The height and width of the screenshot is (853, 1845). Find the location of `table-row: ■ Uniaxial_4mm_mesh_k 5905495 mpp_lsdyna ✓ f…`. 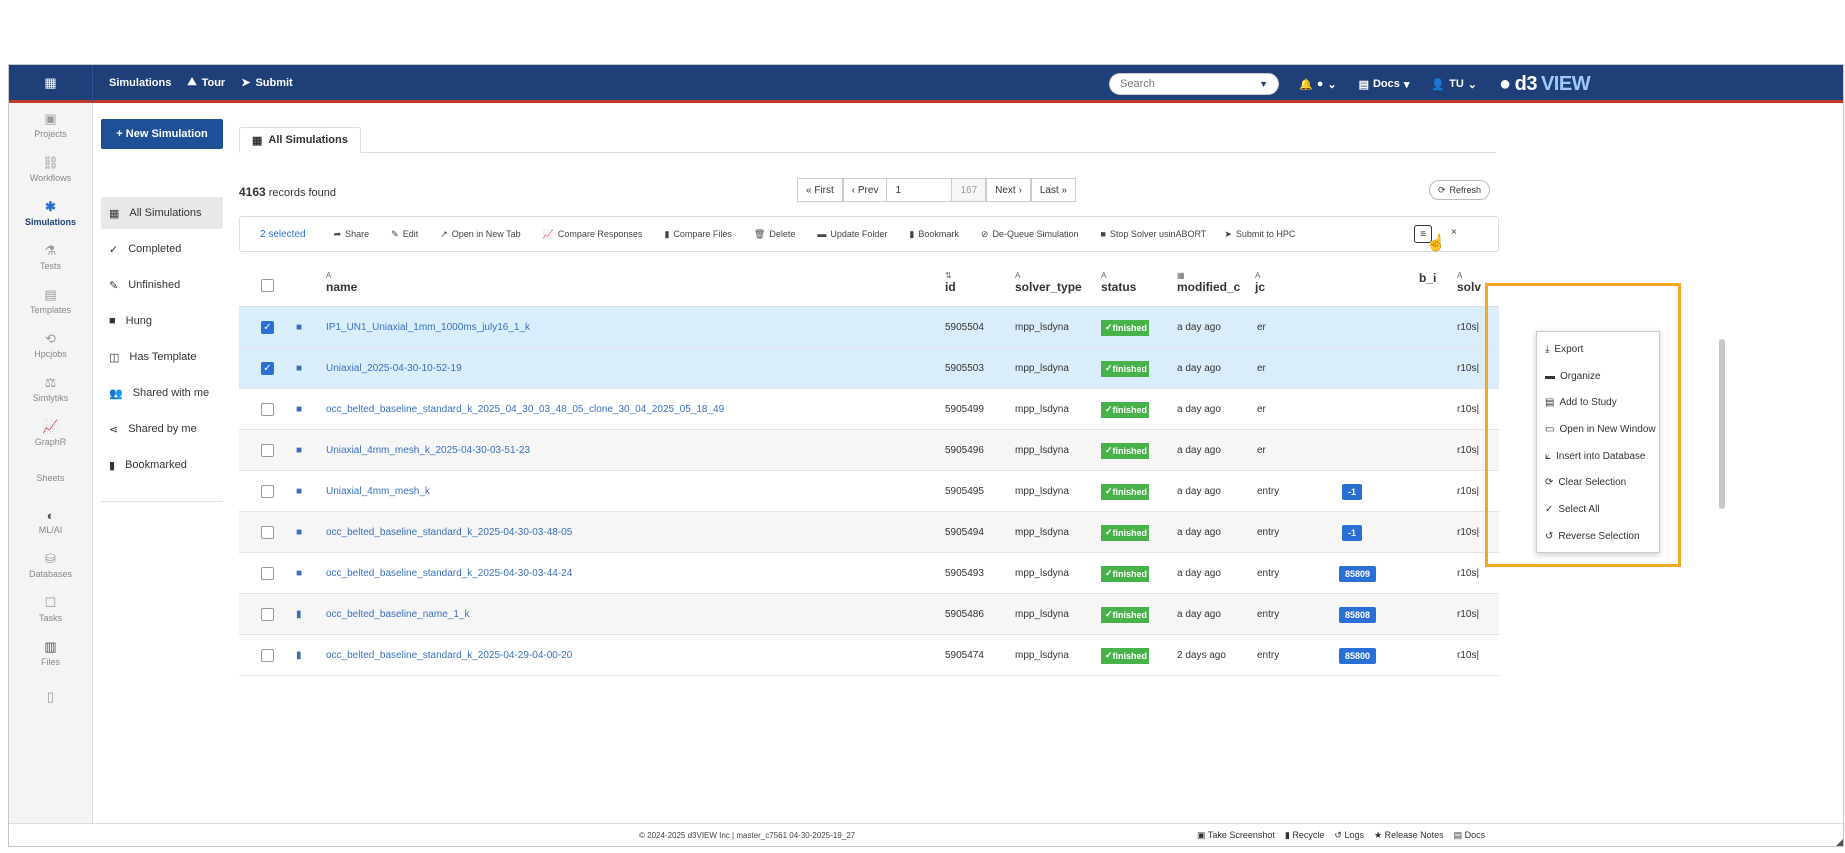

table-row: ■ Uniaxial_4mm_mesh_k 5905495 mpp_lsdyna ✓ f… is located at coordinates (869, 491).